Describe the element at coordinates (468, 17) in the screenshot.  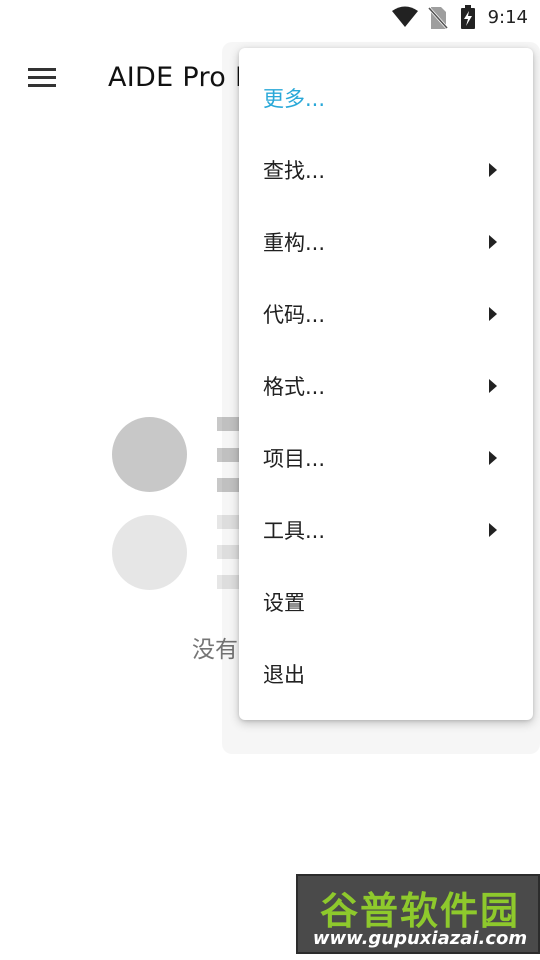
I see `battery-charging-icon` at that location.